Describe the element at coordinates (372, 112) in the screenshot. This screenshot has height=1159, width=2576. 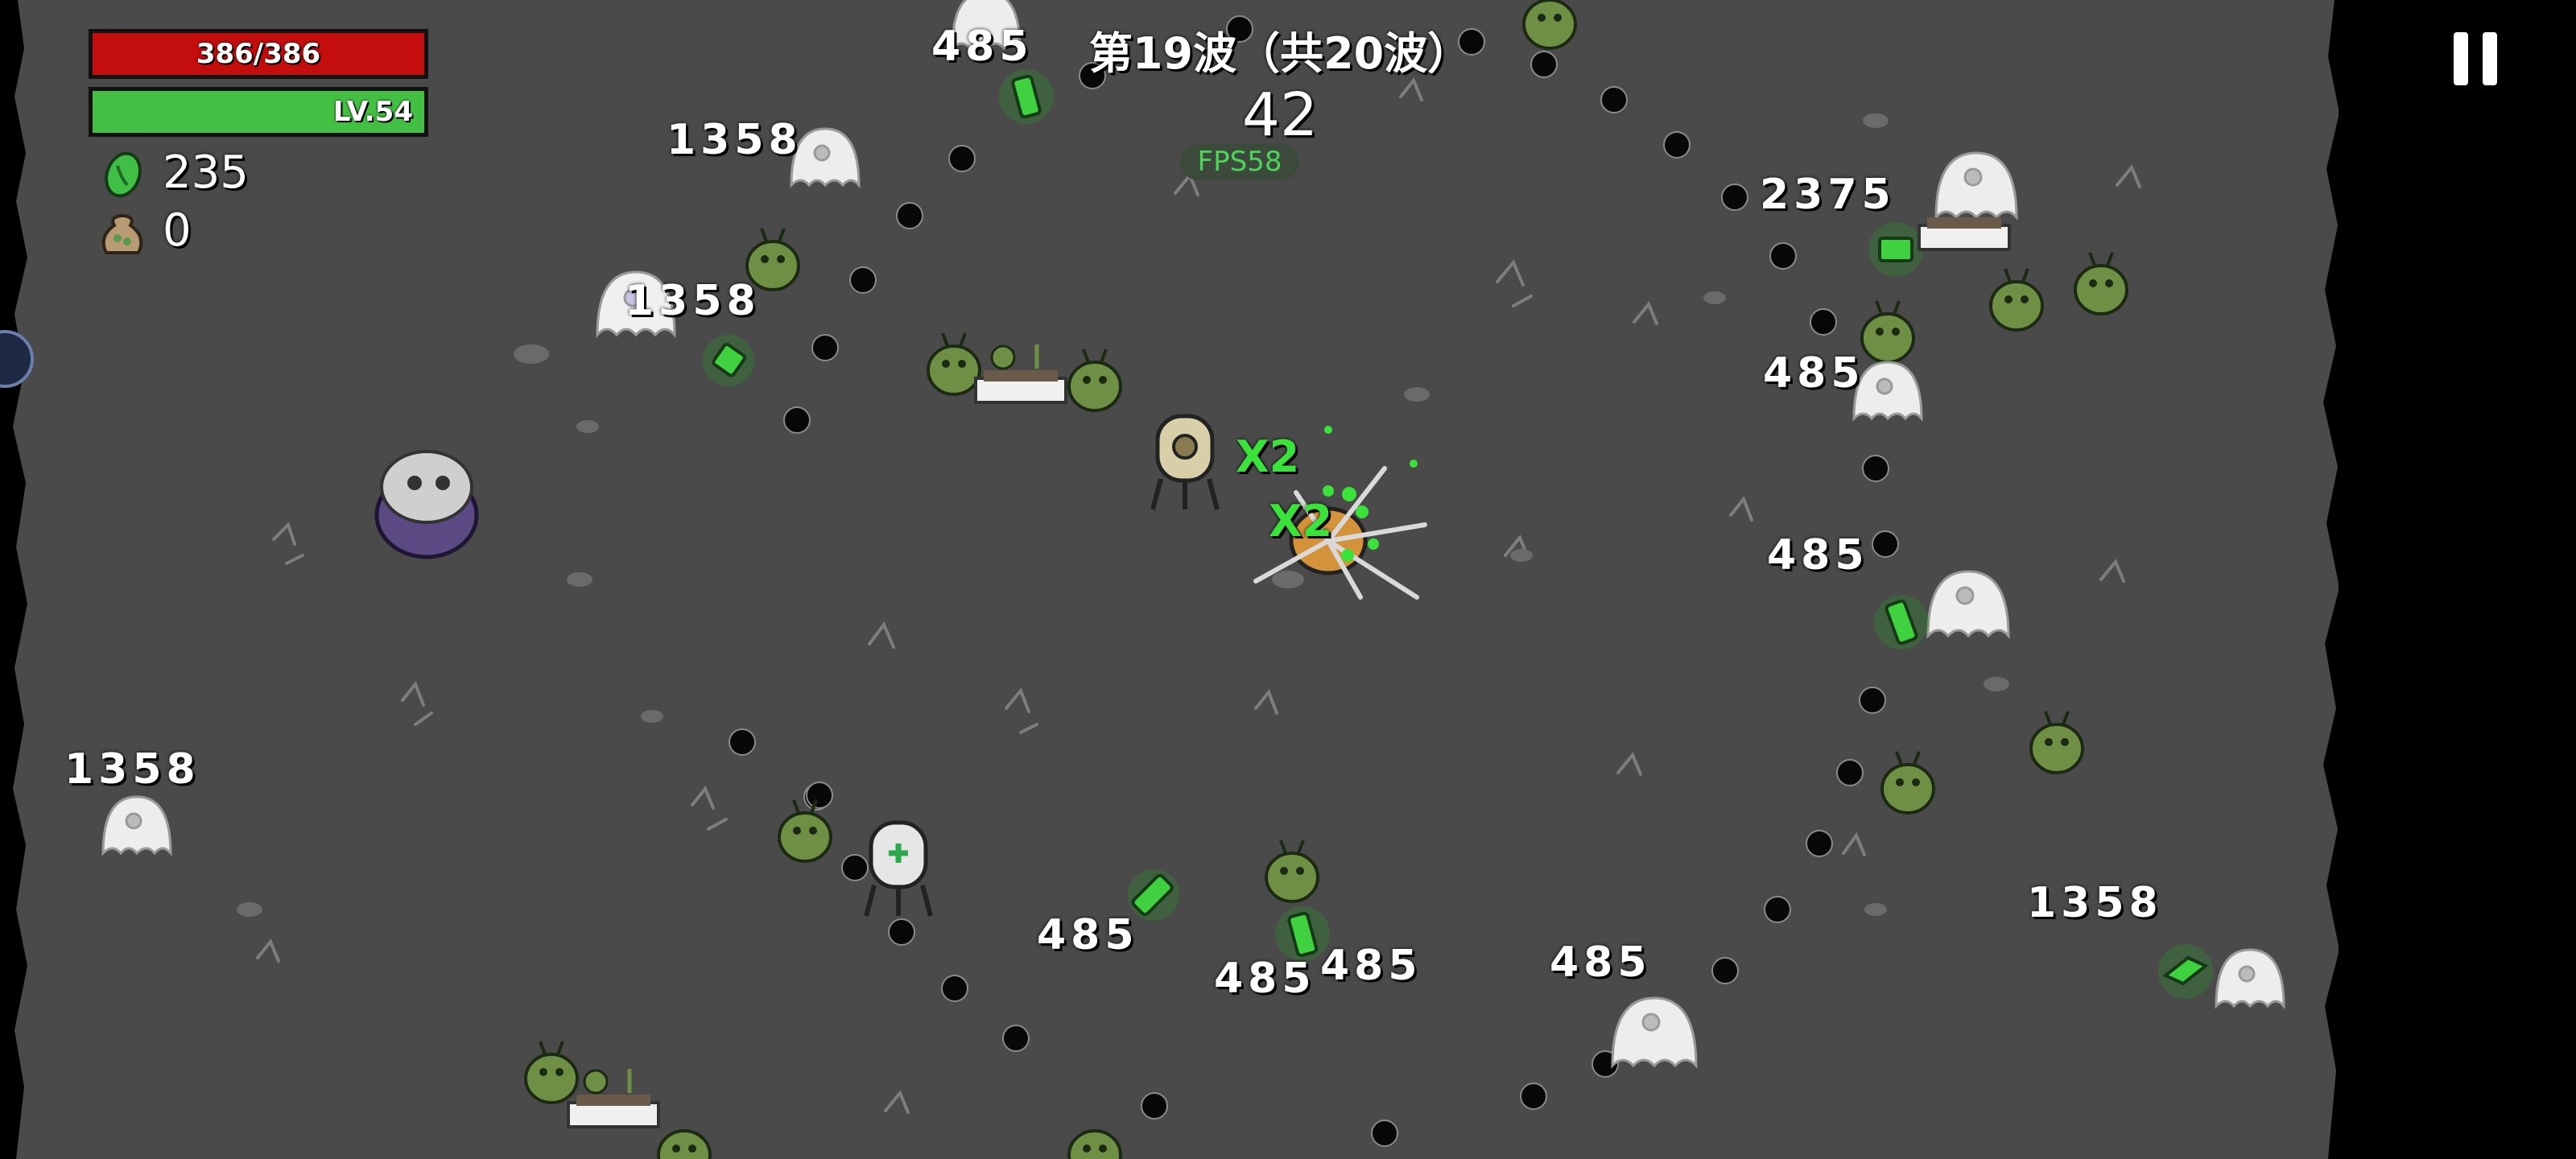
I see `level-text: LV.54` at that location.